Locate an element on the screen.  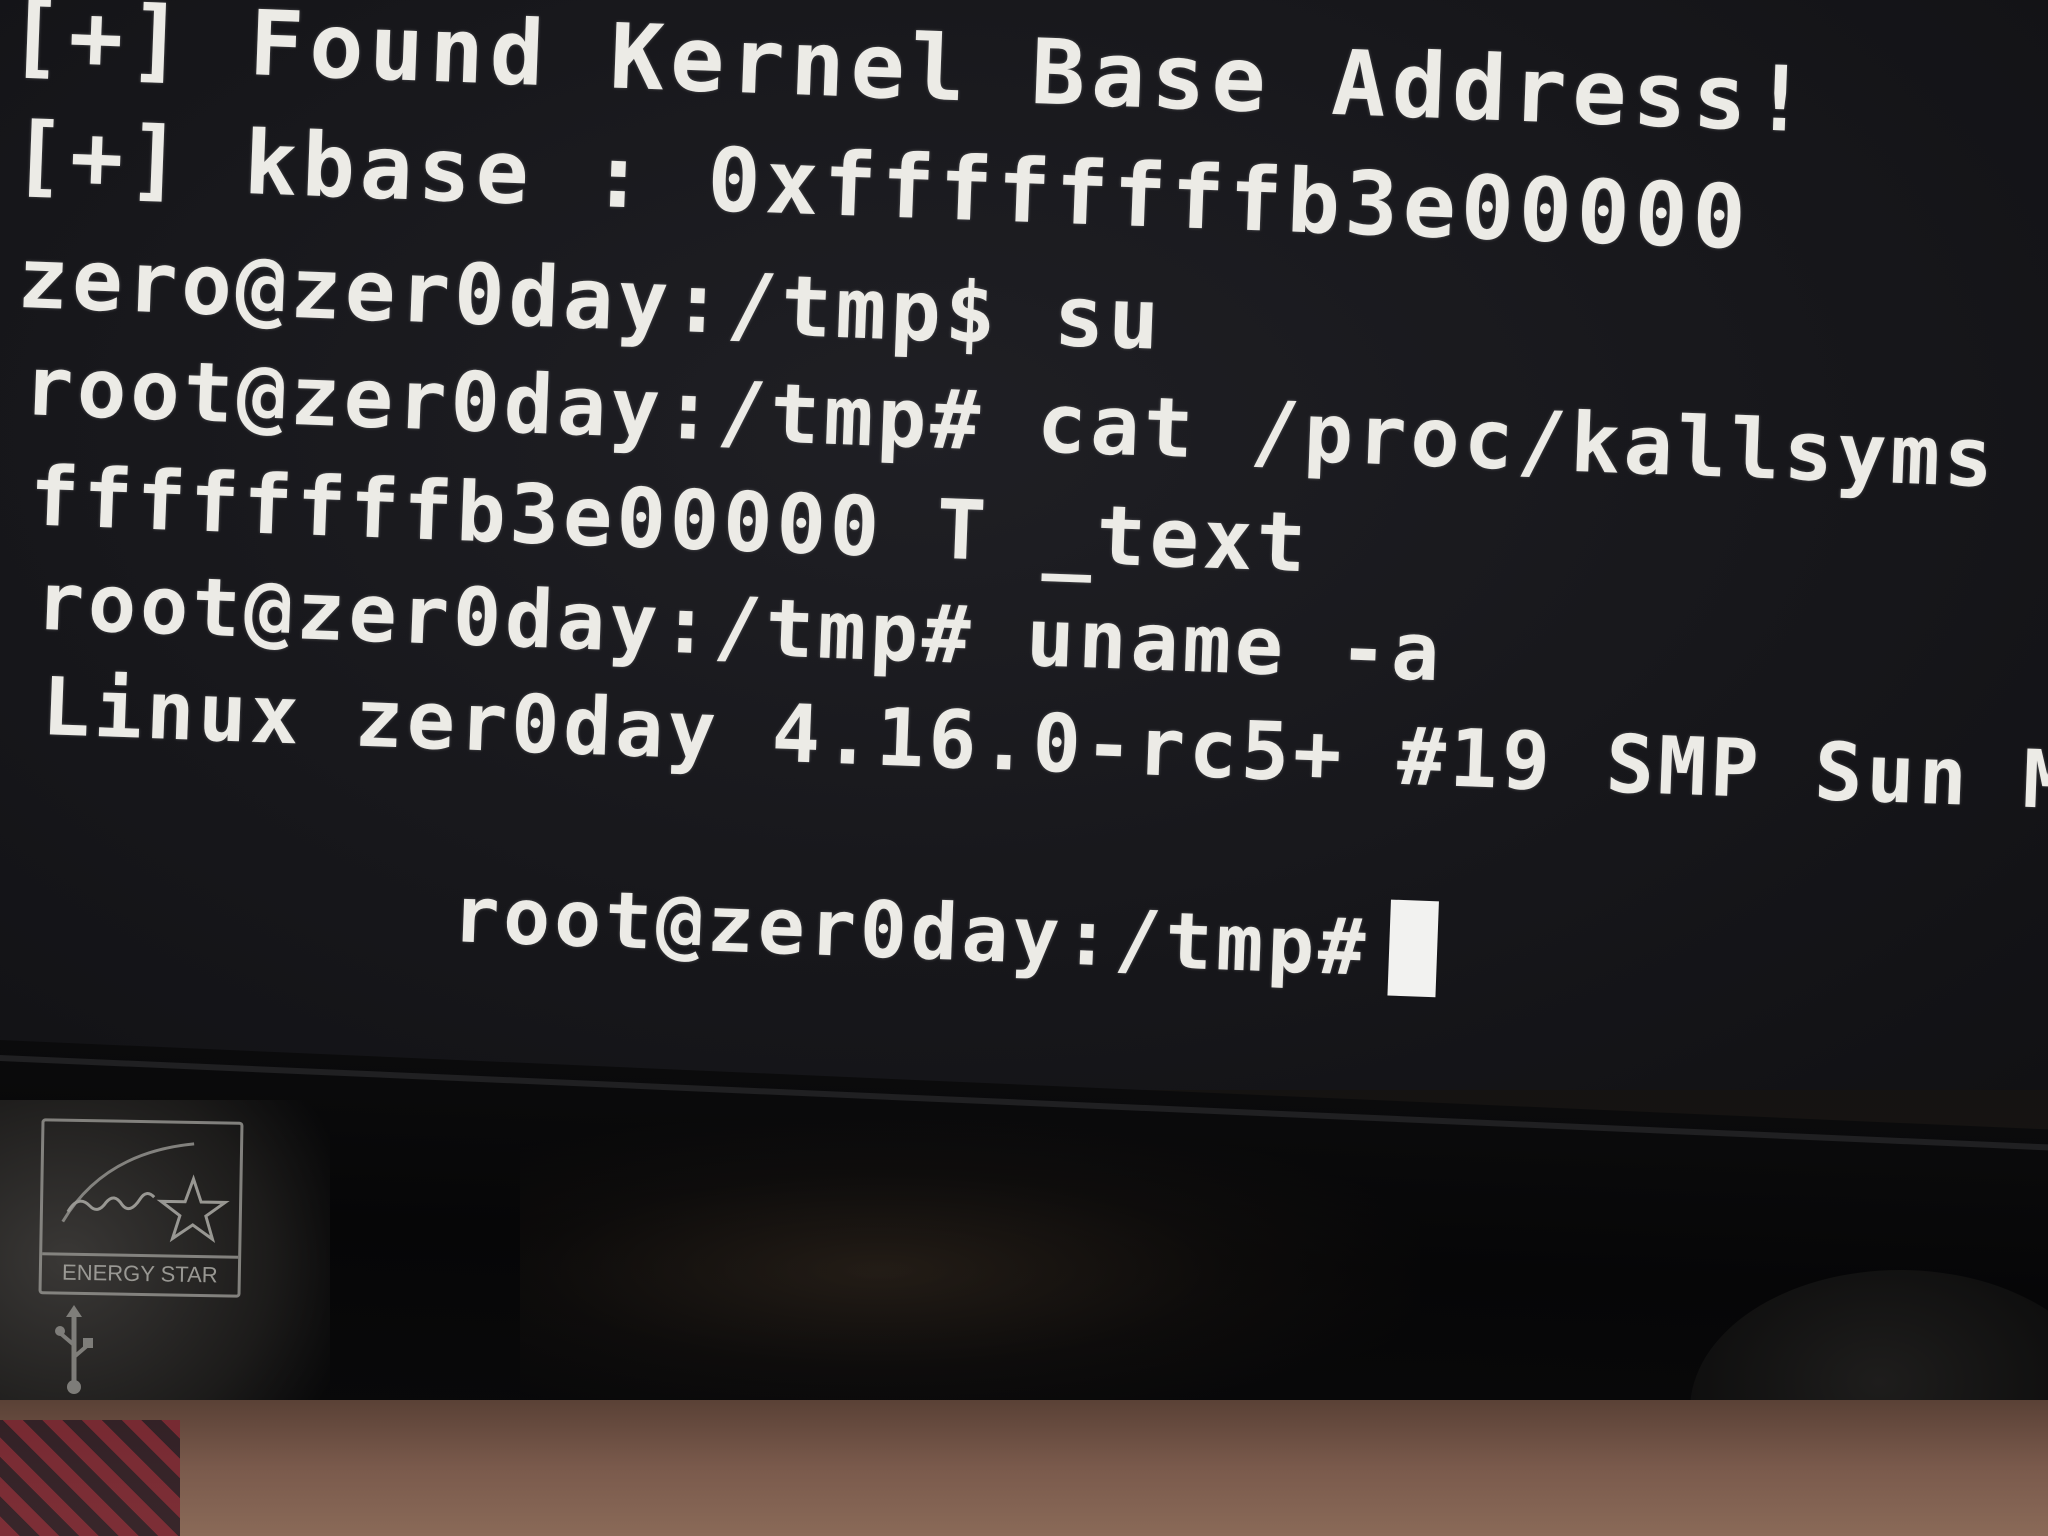
energy-star-label: ENERGY STAR is located at coordinates (140, 1272).